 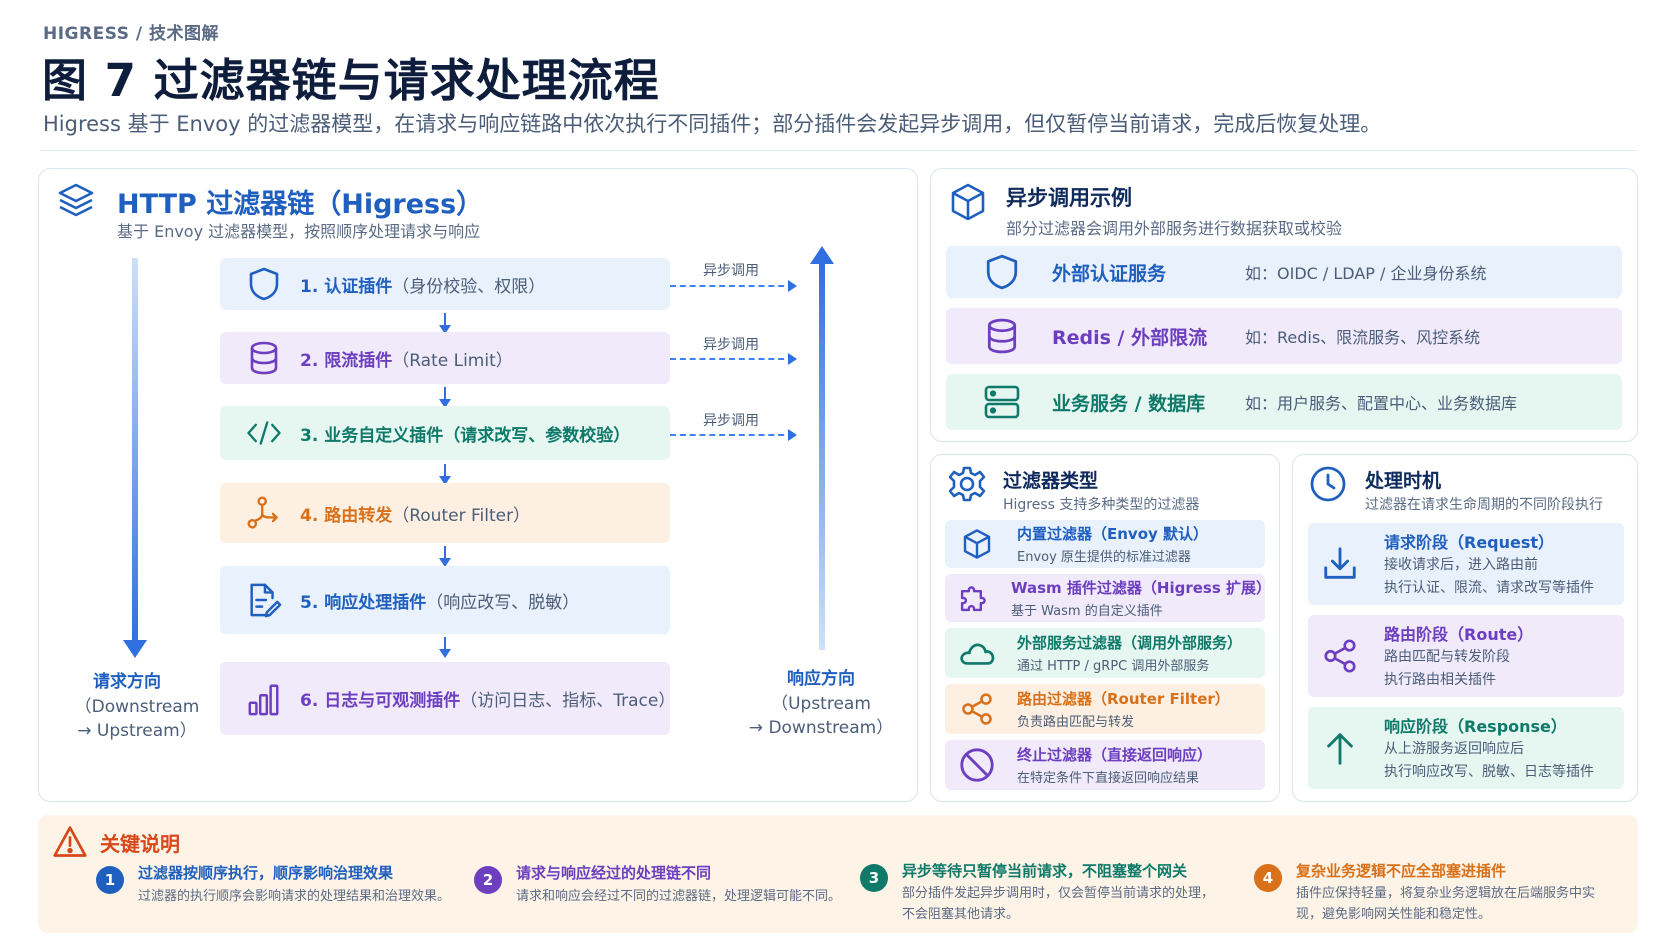 I want to click on response-arrow-head, so click(x=822, y=255).